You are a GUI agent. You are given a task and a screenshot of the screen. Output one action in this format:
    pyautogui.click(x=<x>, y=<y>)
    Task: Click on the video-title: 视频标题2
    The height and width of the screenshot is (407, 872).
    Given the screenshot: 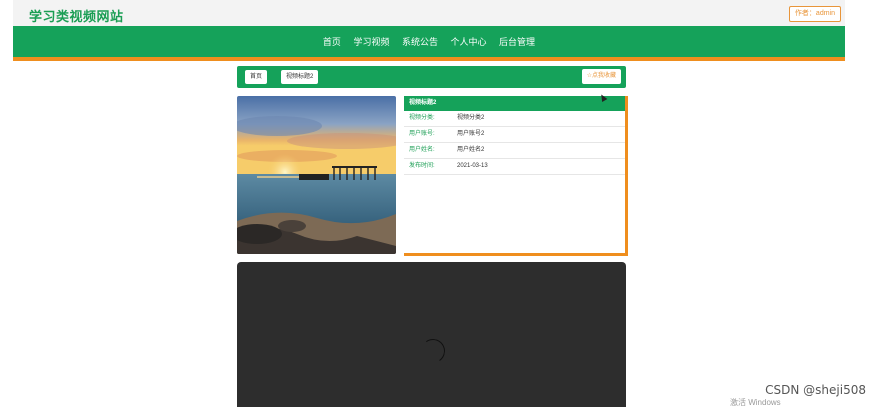 What is the action you would take?
    pyautogui.click(x=514, y=103)
    